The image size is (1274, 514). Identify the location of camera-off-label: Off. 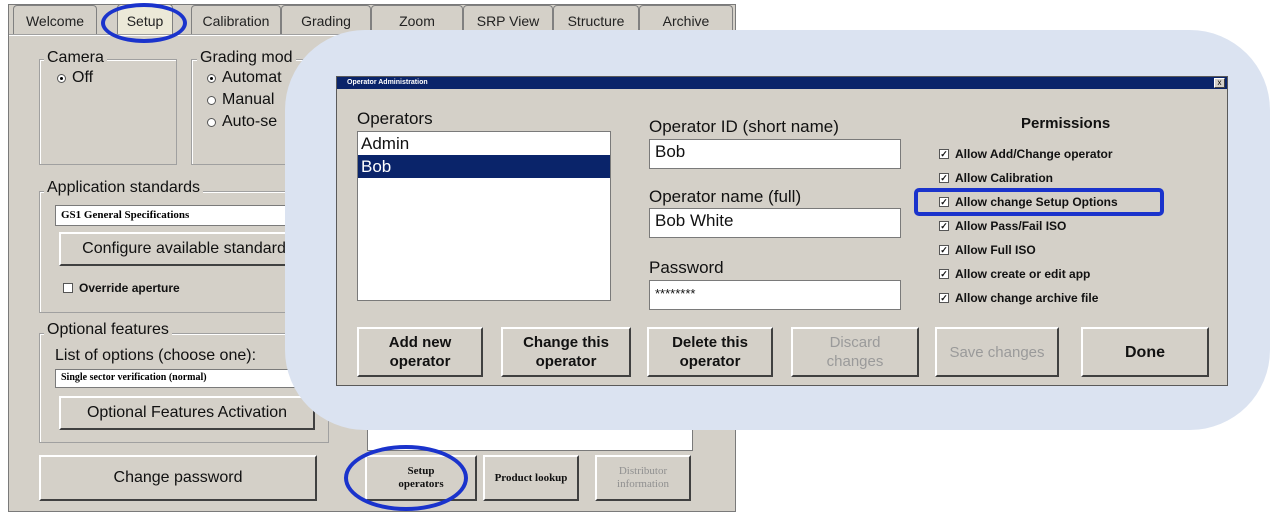
(83, 77).